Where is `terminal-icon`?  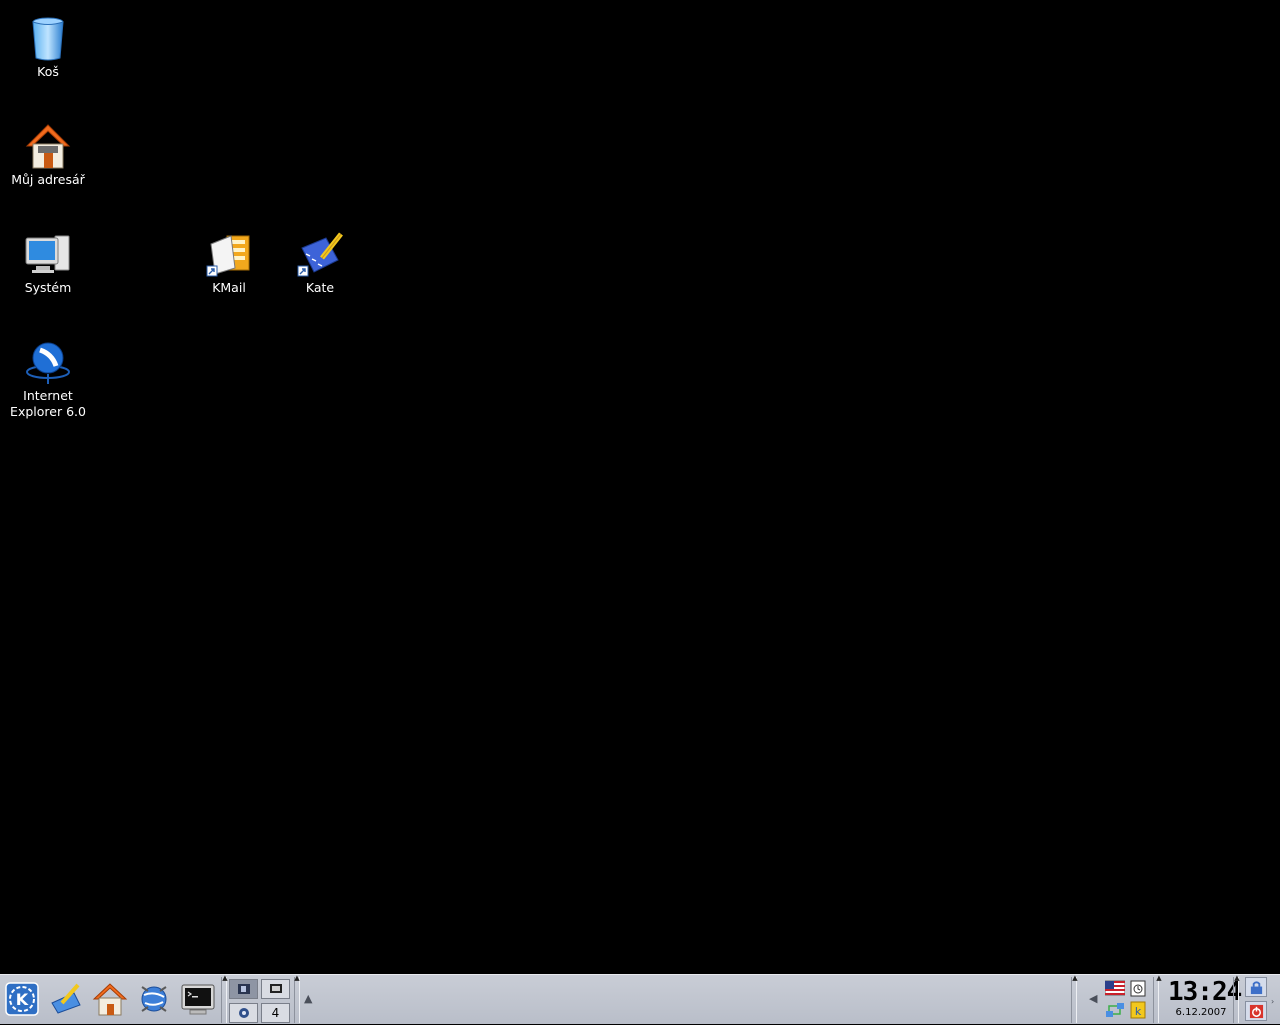
terminal-icon is located at coordinates (198, 999).